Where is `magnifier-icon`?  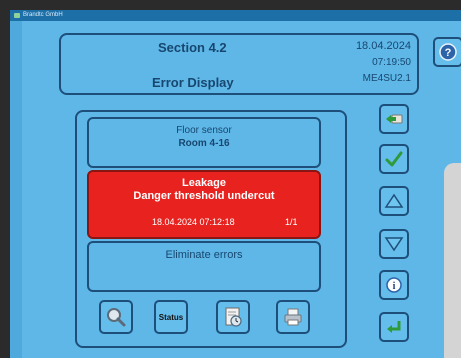 magnifier-icon is located at coordinates (116, 317).